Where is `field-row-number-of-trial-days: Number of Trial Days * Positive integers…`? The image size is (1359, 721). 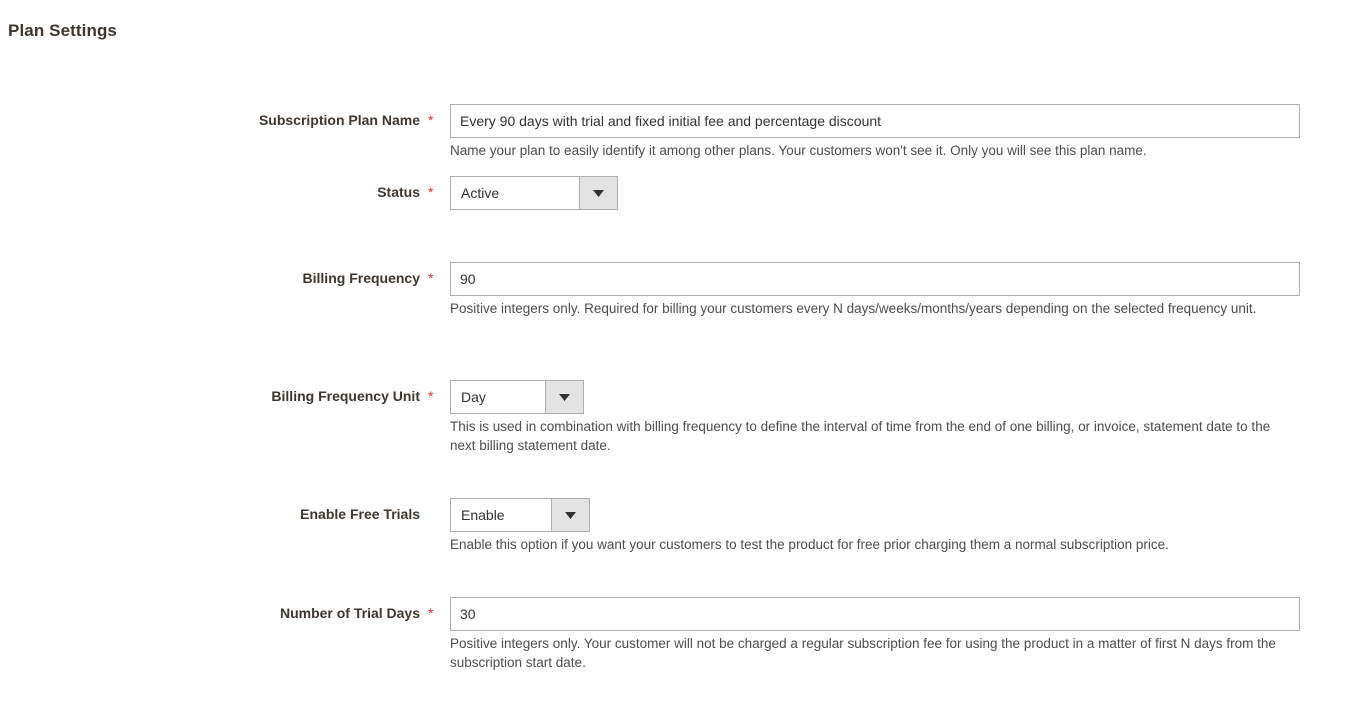 field-row-number-of-trial-days: Number of Trial Days * Positive integers… is located at coordinates (679, 647).